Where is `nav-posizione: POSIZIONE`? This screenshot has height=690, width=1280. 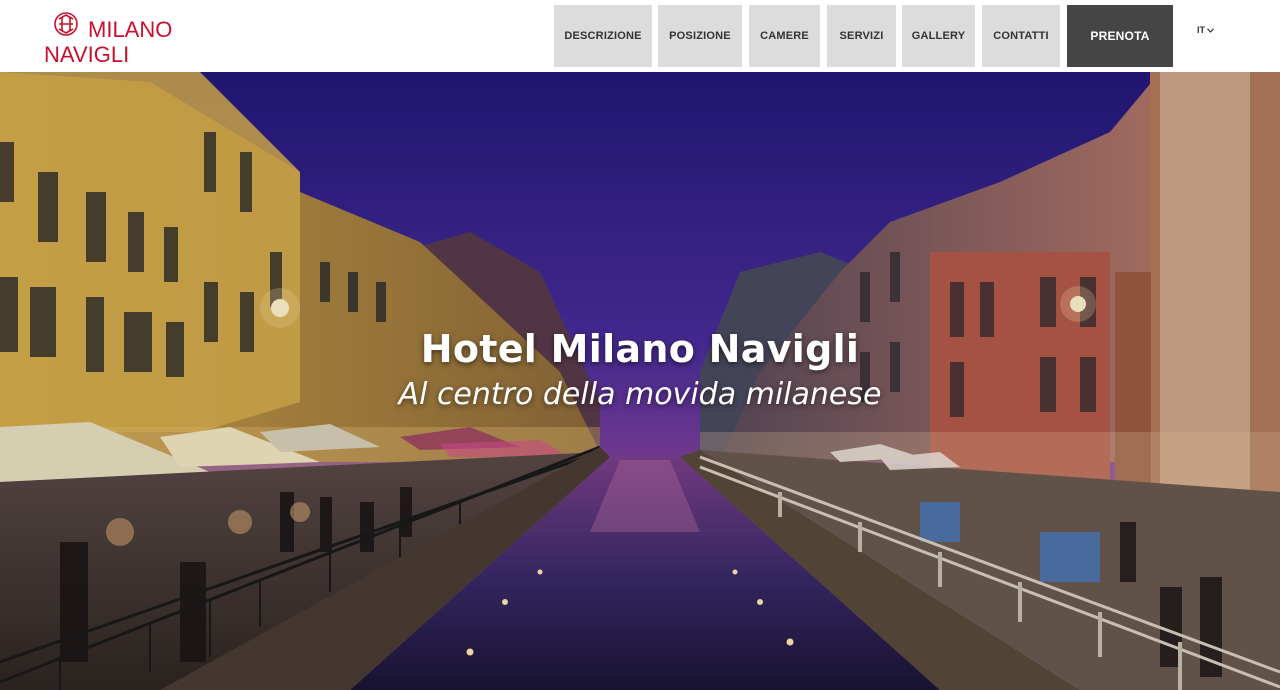 nav-posizione: POSIZIONE is located at coordinates (700, 36).